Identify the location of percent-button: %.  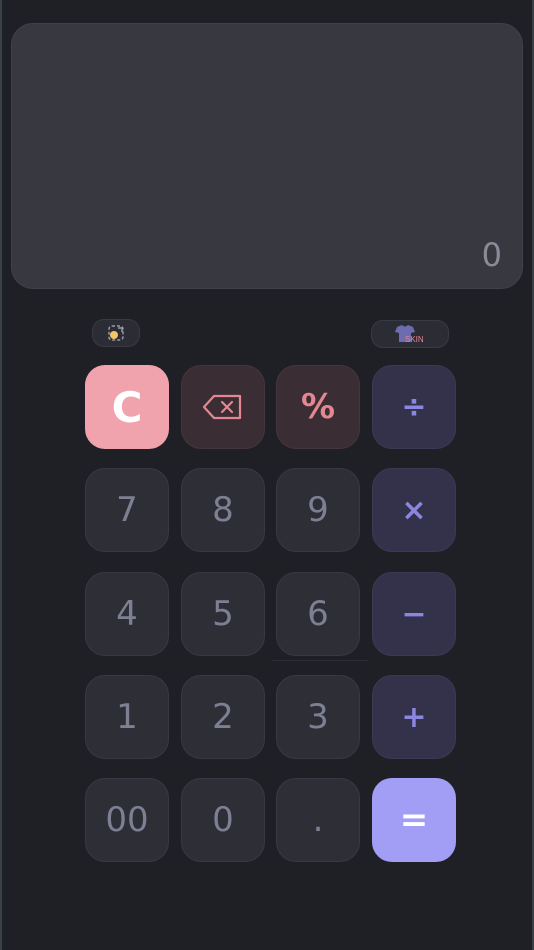
(318, 407).